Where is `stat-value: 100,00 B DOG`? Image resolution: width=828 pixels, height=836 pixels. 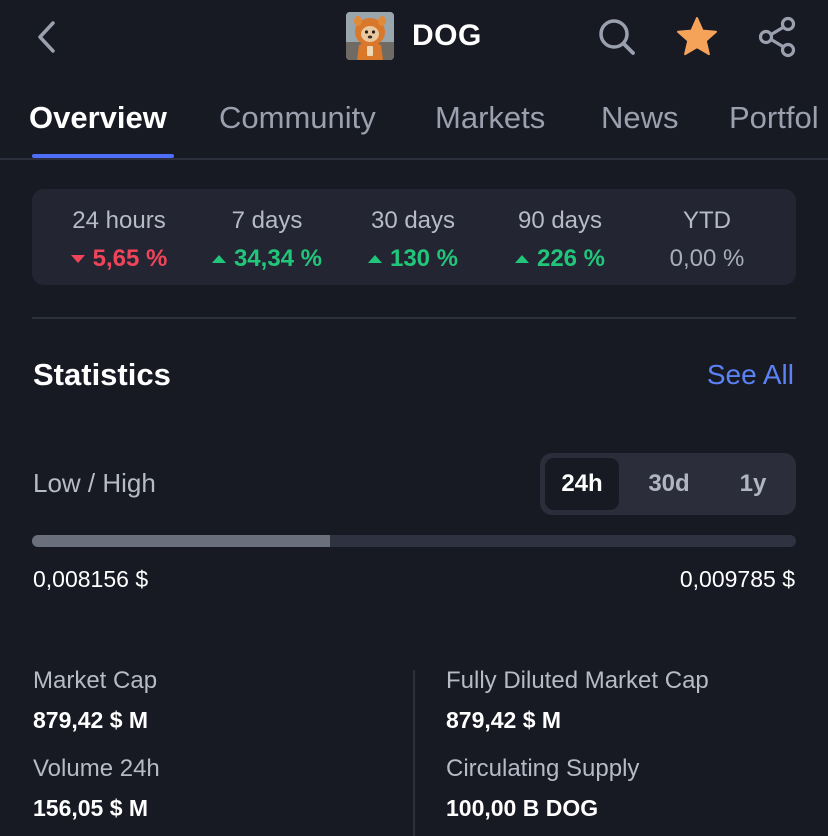 stat-value: 100,00 B DOG is located at coordinates (522, 808).